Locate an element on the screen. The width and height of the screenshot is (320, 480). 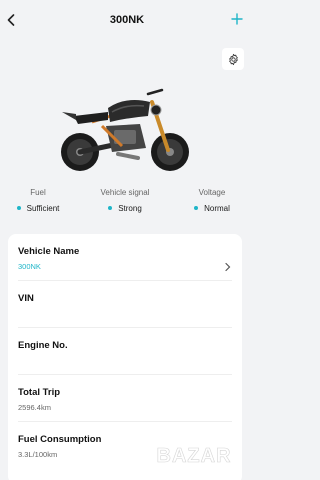
voltage-label: Voltage is located at coordinates (212, 192).